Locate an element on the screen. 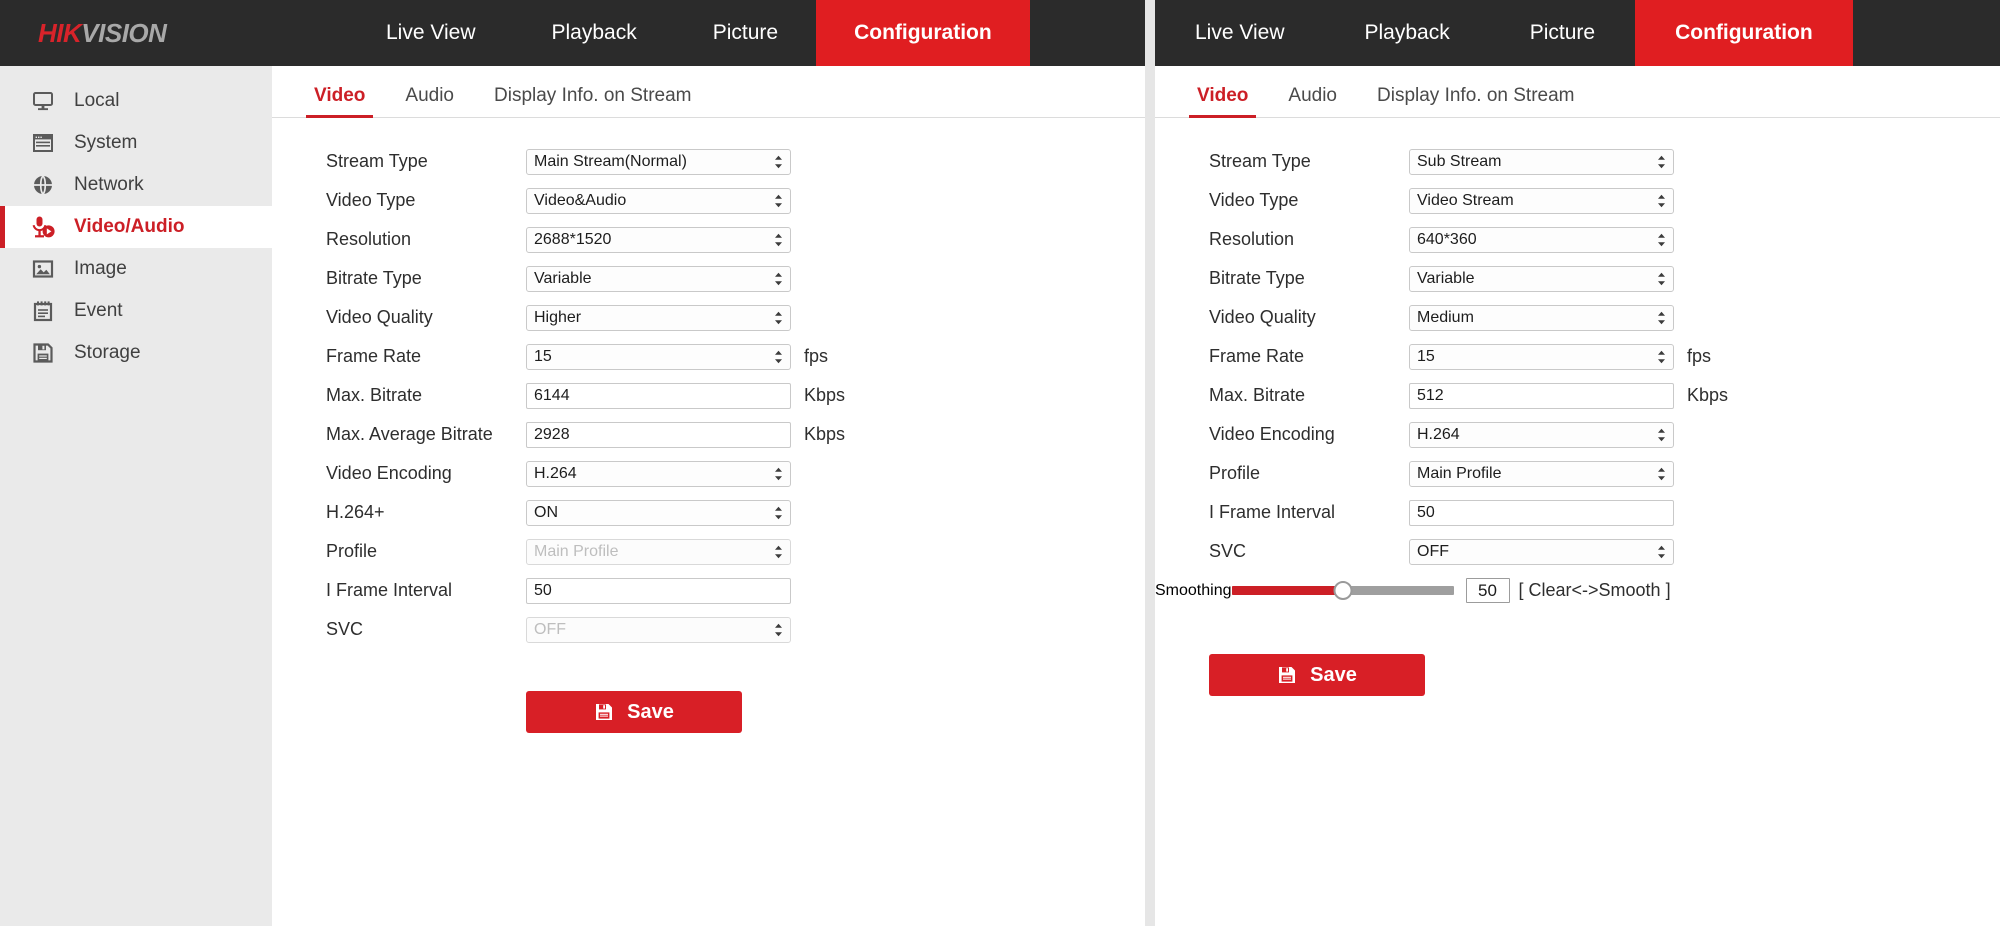 Image resolution: width=2000 pixels, height=926 pixels. field-row-video-quality: Video Quality Medium is located at coordinates (1577, 317).